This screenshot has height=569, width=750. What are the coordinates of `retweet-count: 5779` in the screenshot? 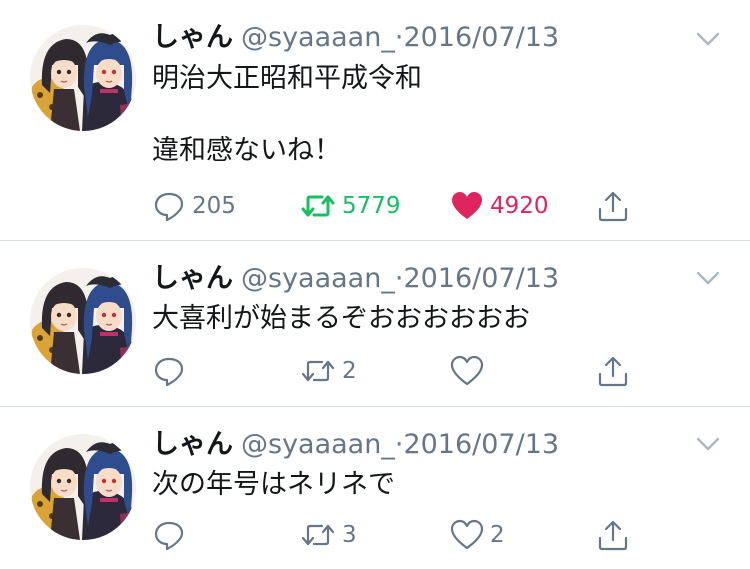 It's located at (371, 206).